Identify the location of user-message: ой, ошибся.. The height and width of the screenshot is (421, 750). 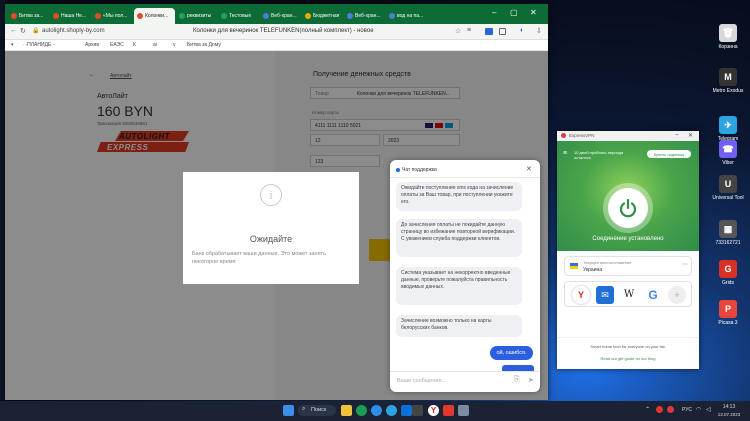
(511, 353).